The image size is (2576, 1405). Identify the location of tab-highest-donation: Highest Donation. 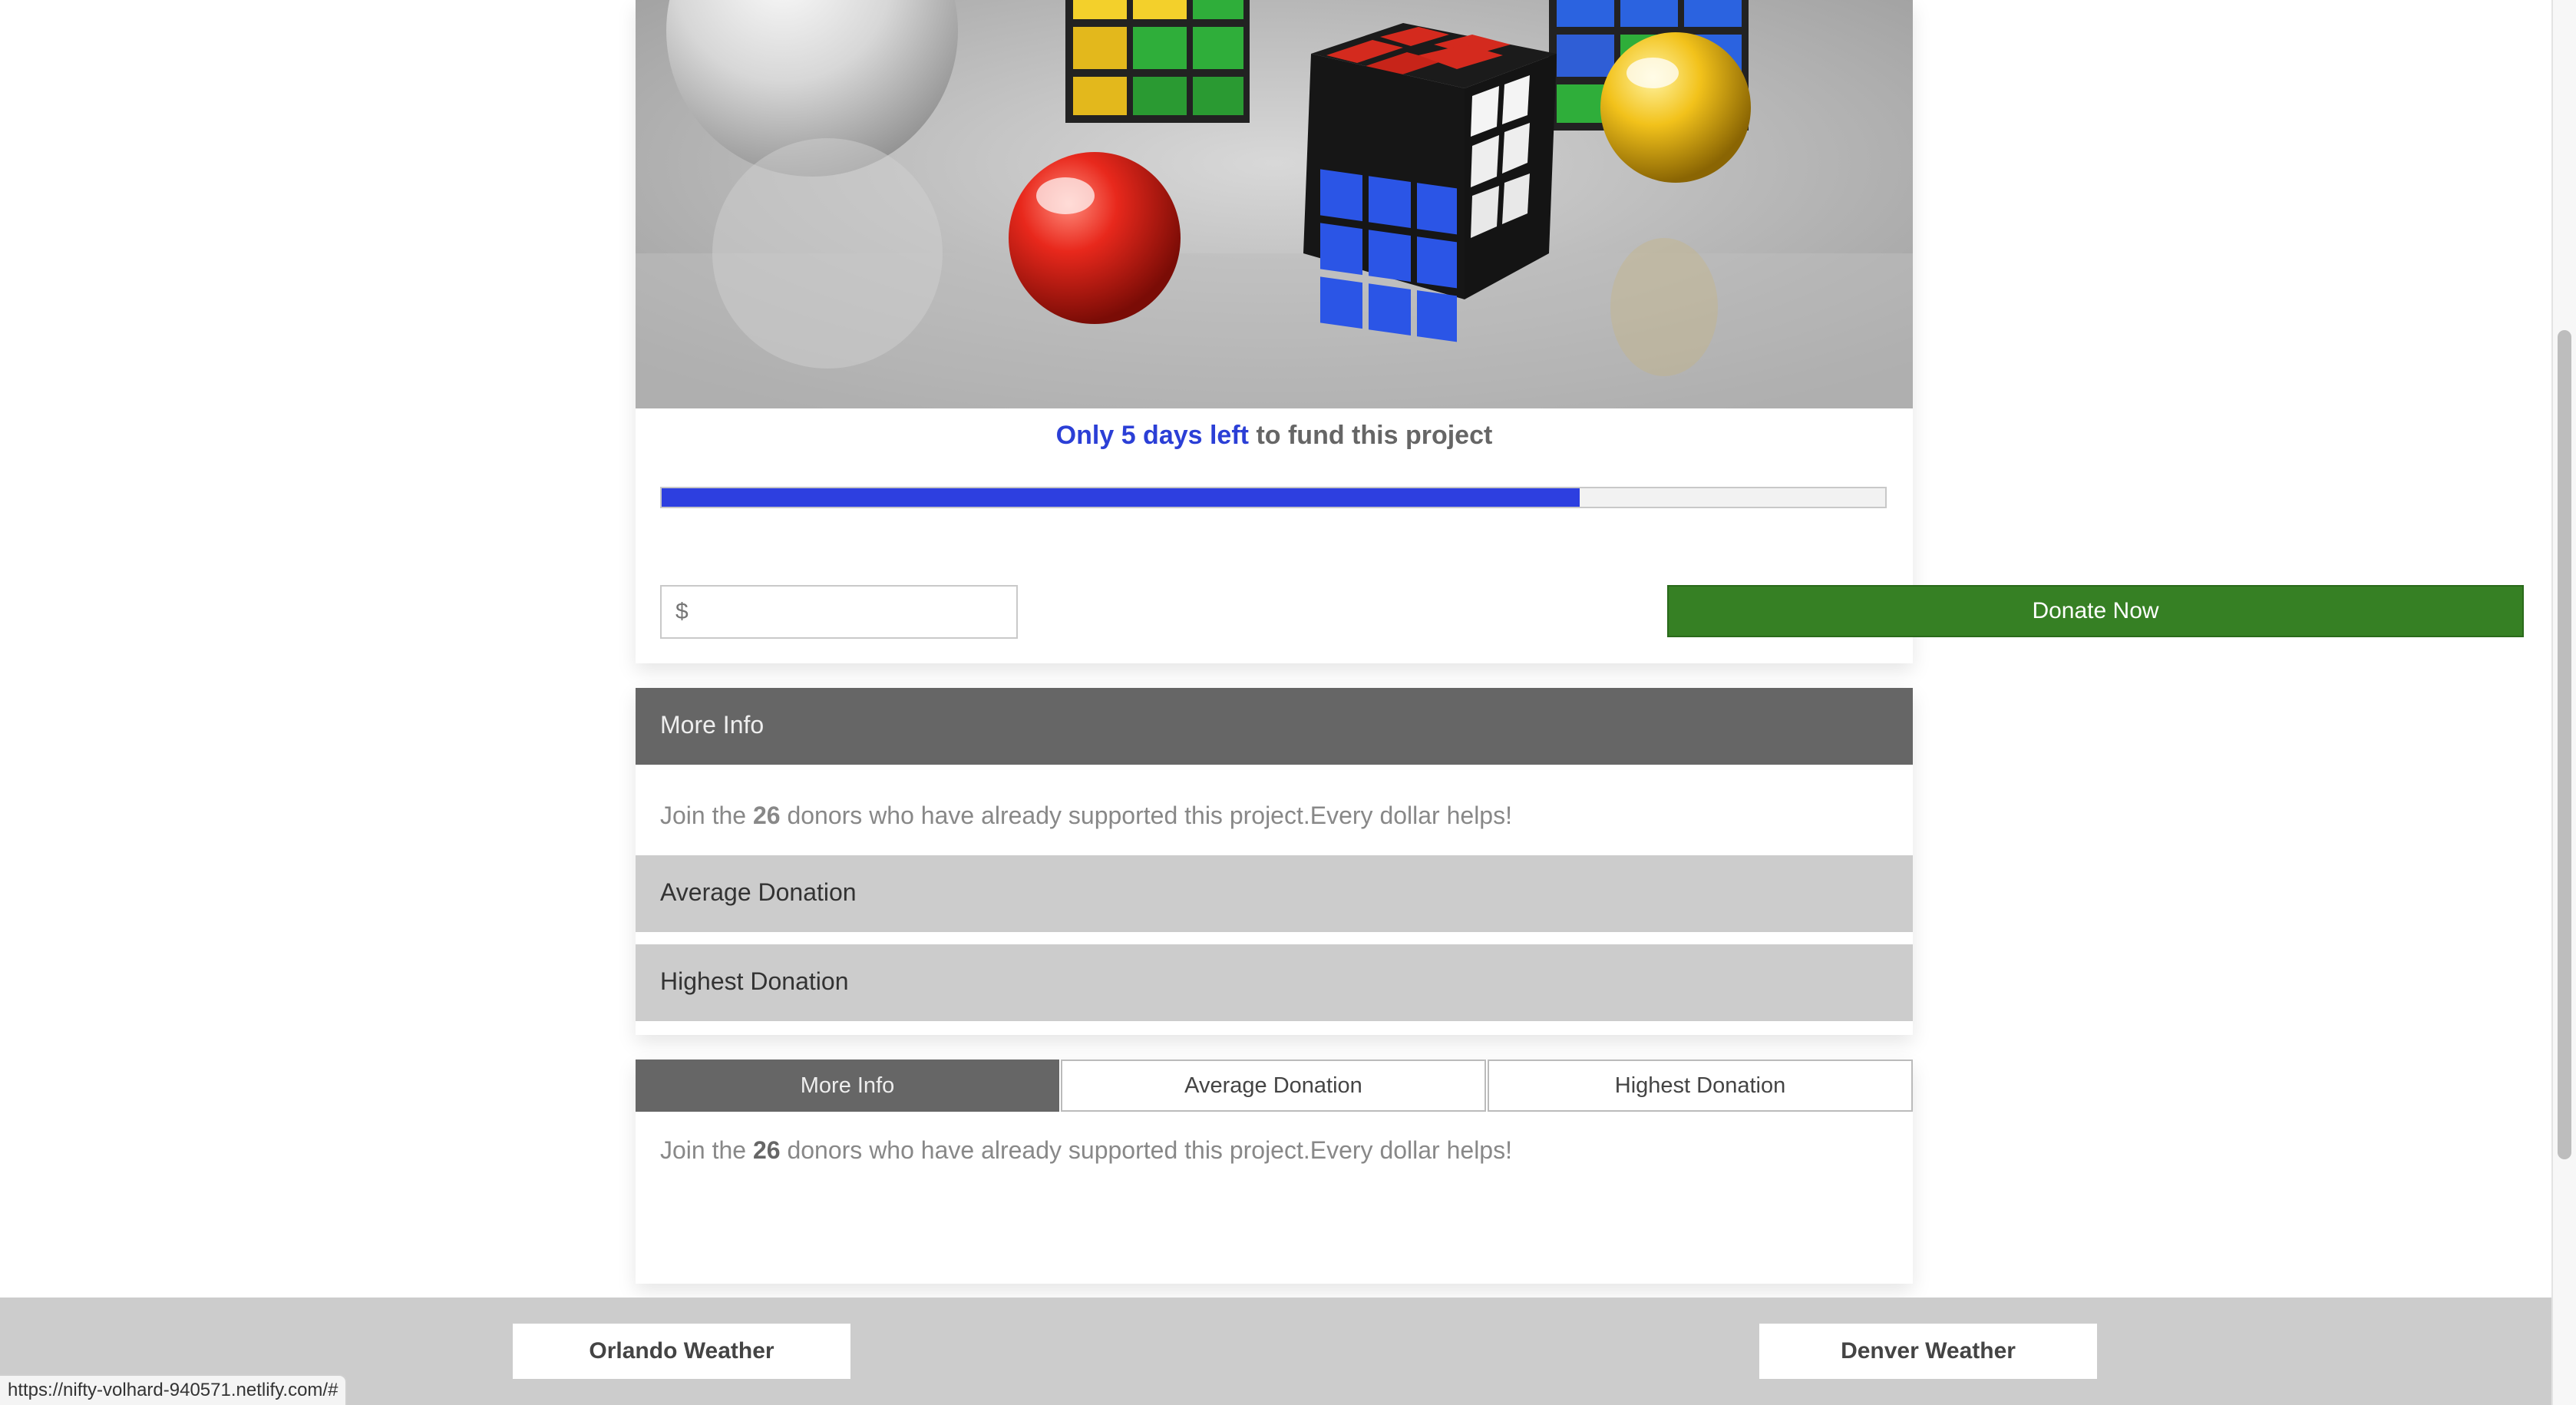
(1700, 1086).